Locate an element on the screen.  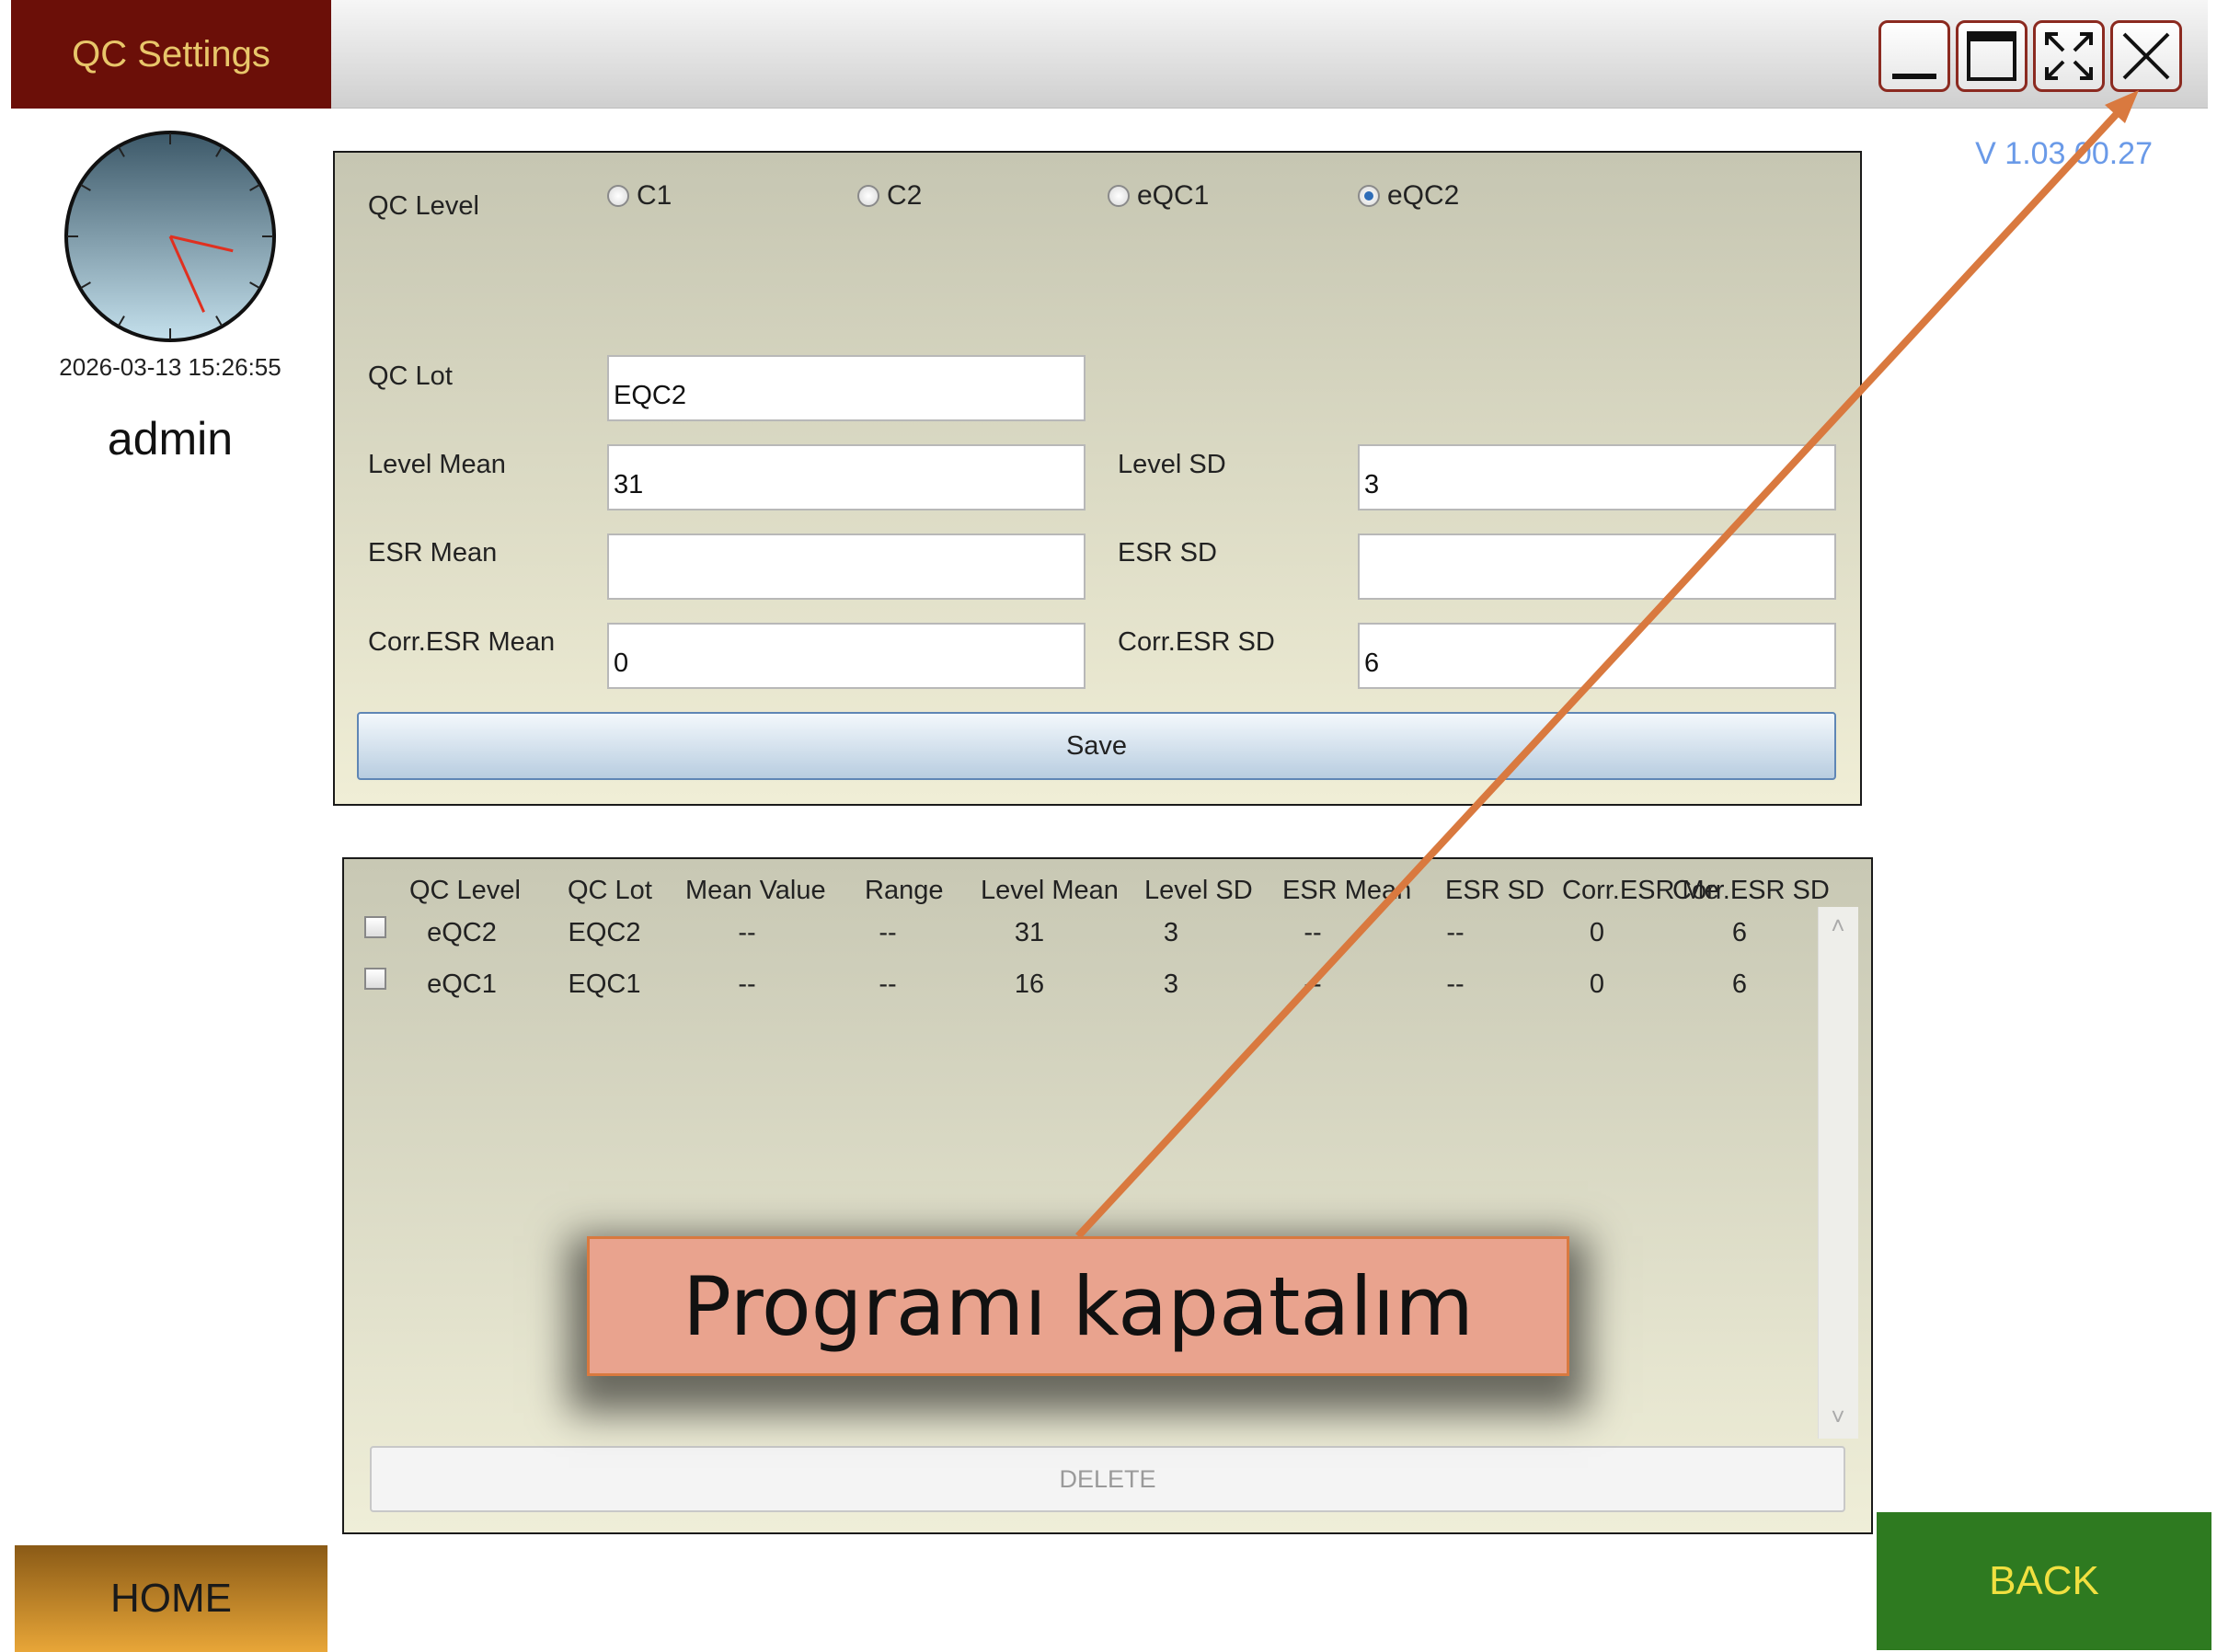
level-mean-label: Level Mean is located at coordinates (437, 464).